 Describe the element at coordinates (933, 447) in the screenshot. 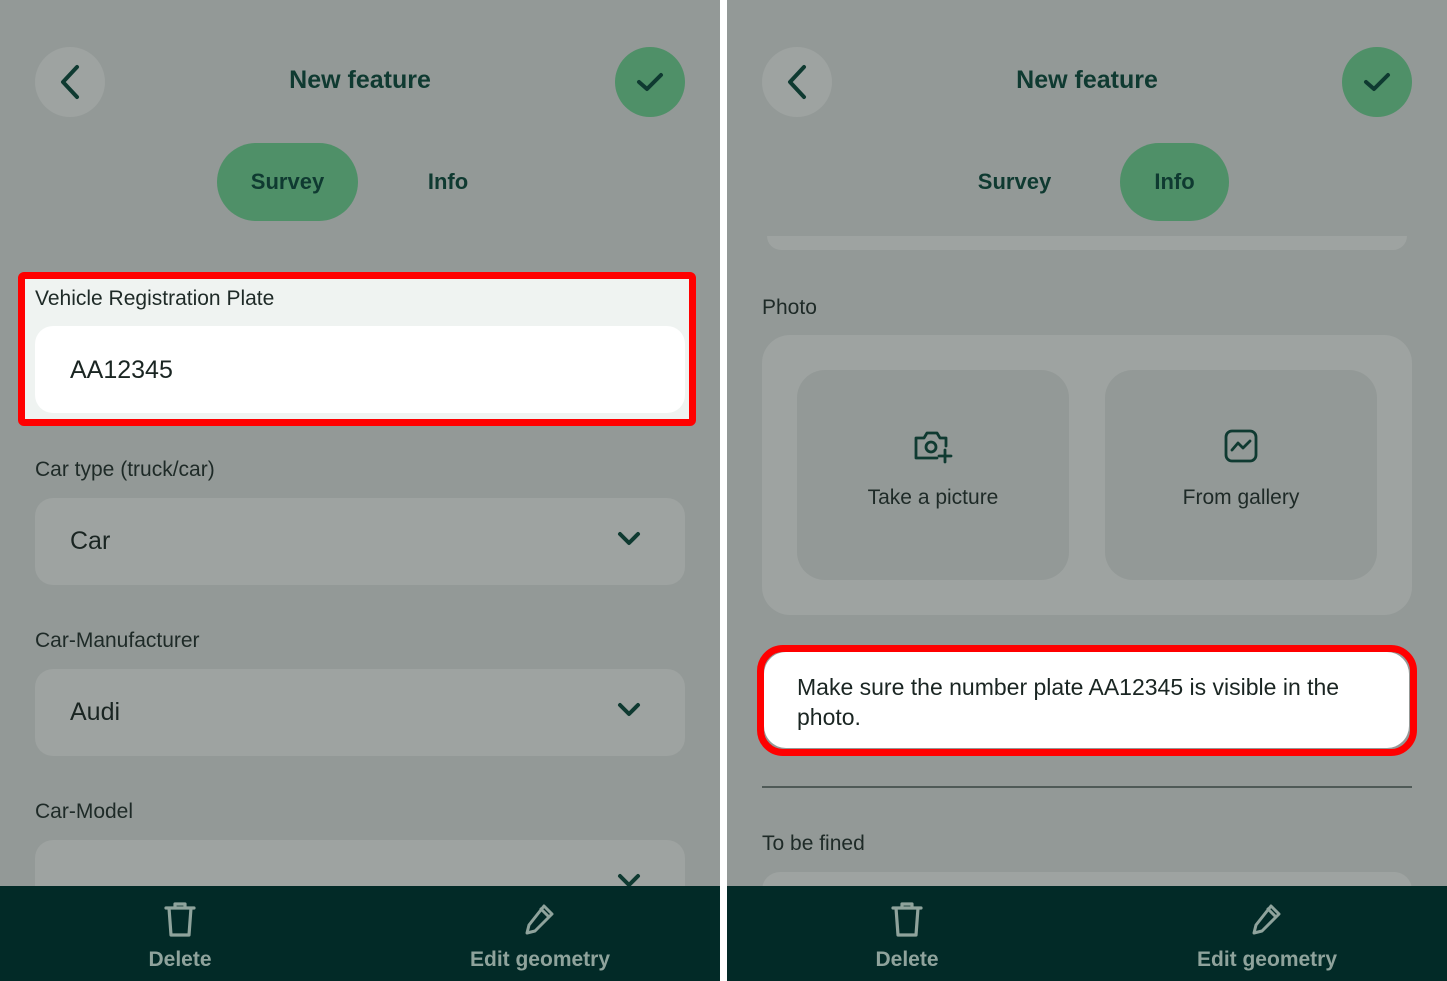

I see `camera-plus-icon` at that location.